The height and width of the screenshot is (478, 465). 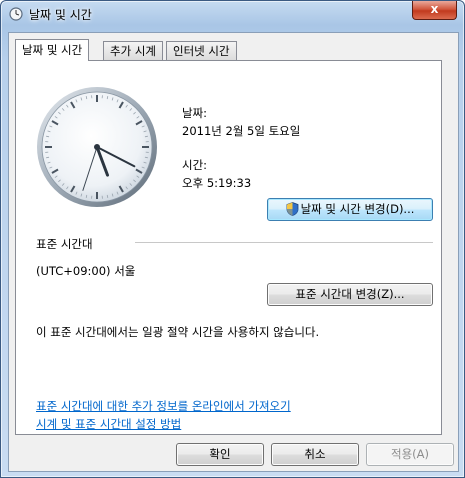 What do you see at coordinates (133, 50) in the screenshot?
I see `tab-additional-clocks: 추가 시계` at bounding box center [133, 50].